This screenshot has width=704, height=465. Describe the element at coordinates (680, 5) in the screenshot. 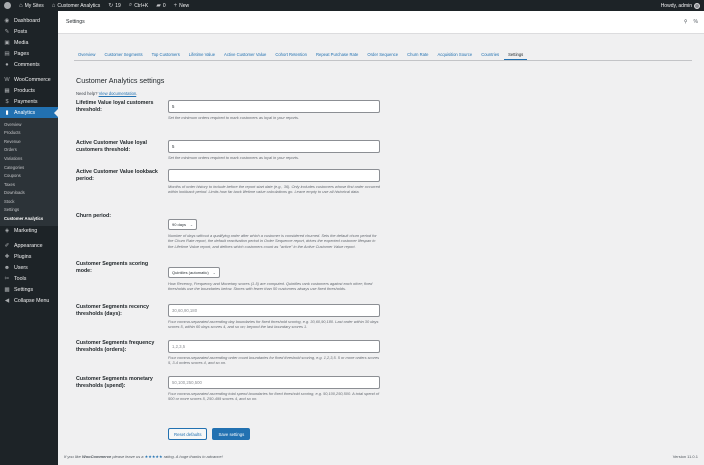

I see `account-menu: Howdy, admin` at that location.